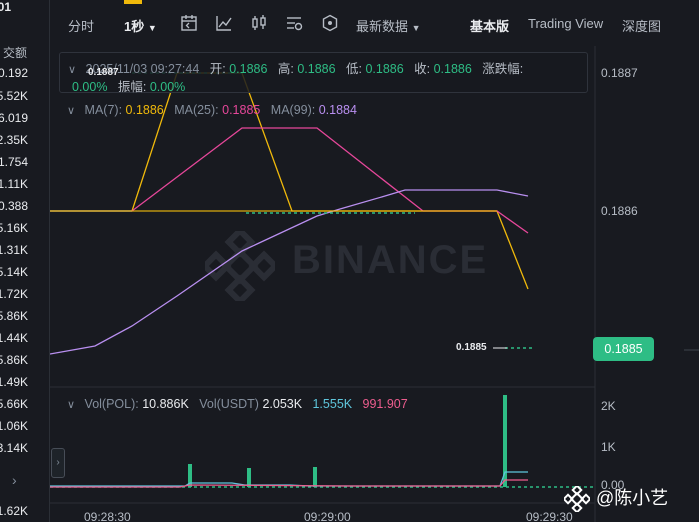  I want to click on low-value: 0.1886, so click(384, 69).